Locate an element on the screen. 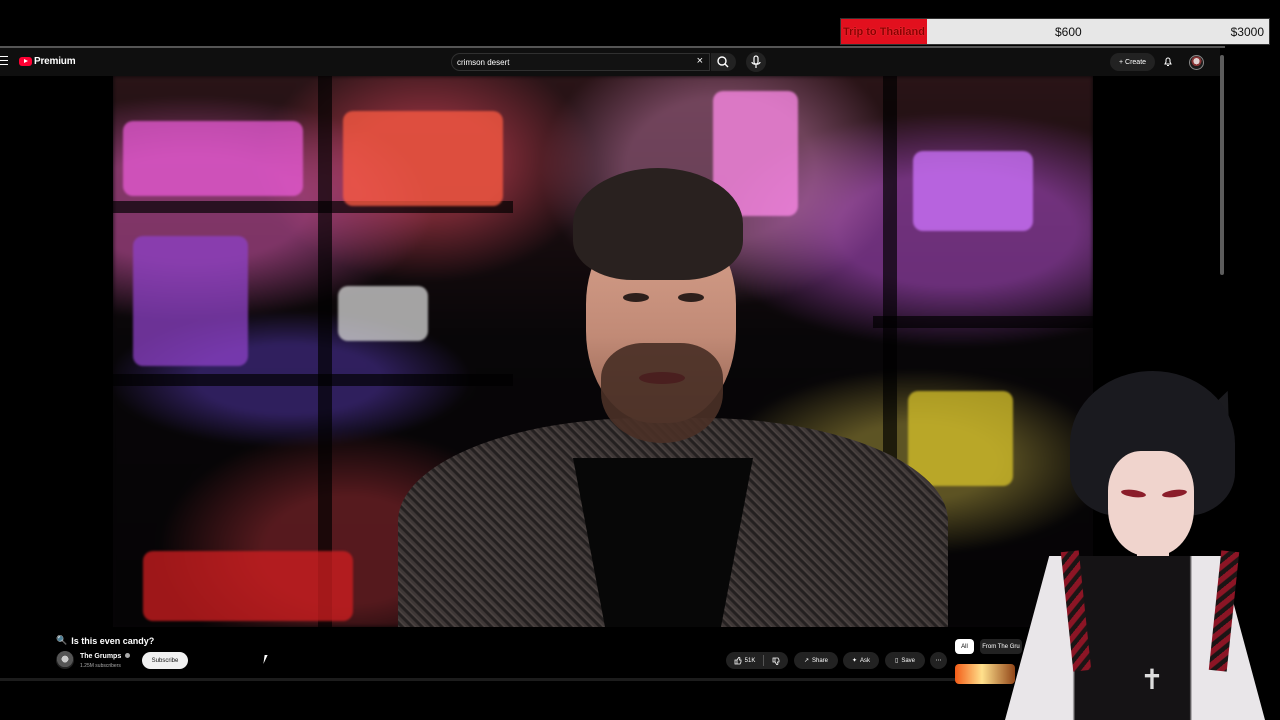  video-title-text: Is this even candy? is located at coordinates (113, 640).